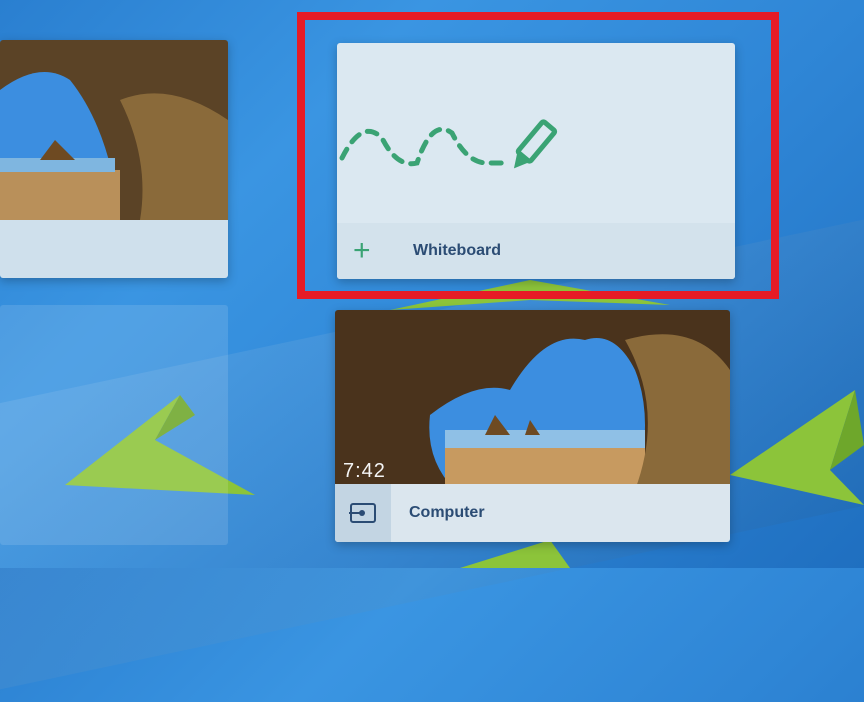 The image size is (864, 702). Describe the element at coordinates (364, 471) in the screenshot. I see `clock-time: 7:42` at that location.